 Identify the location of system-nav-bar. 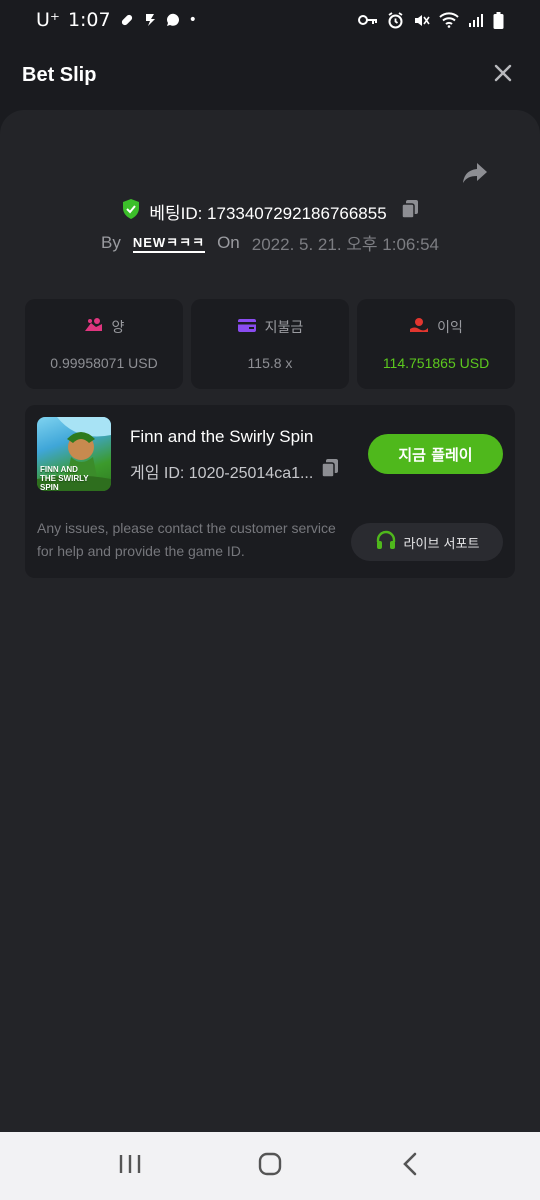
(270, 1166).